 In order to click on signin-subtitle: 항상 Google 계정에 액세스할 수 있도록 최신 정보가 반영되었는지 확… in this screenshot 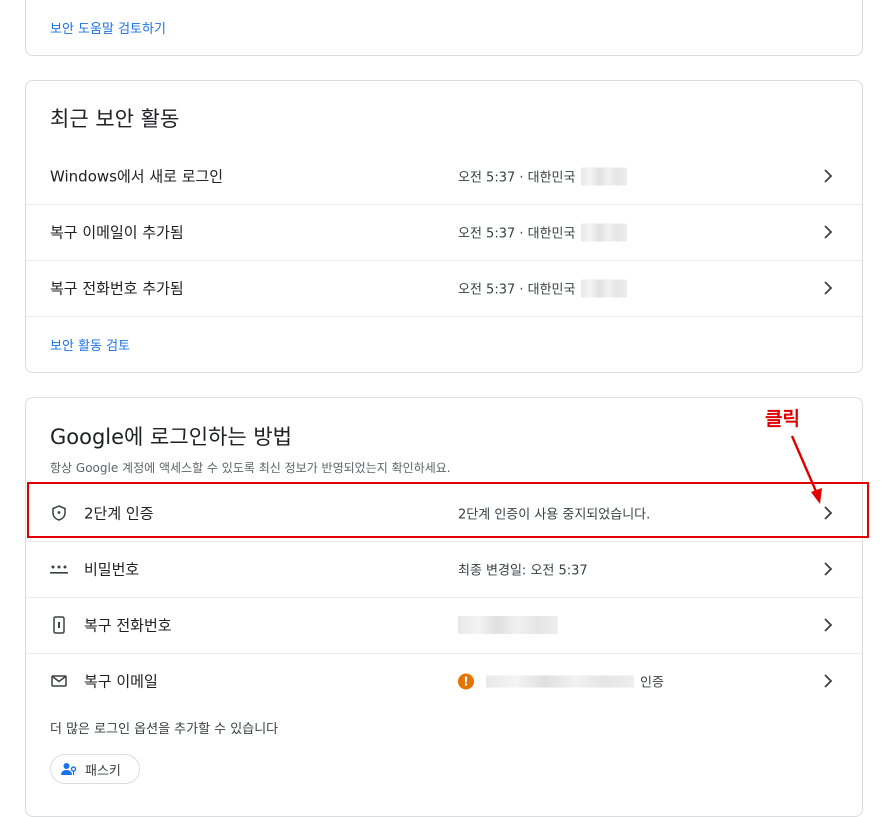, I will do `click(250, 468)`.